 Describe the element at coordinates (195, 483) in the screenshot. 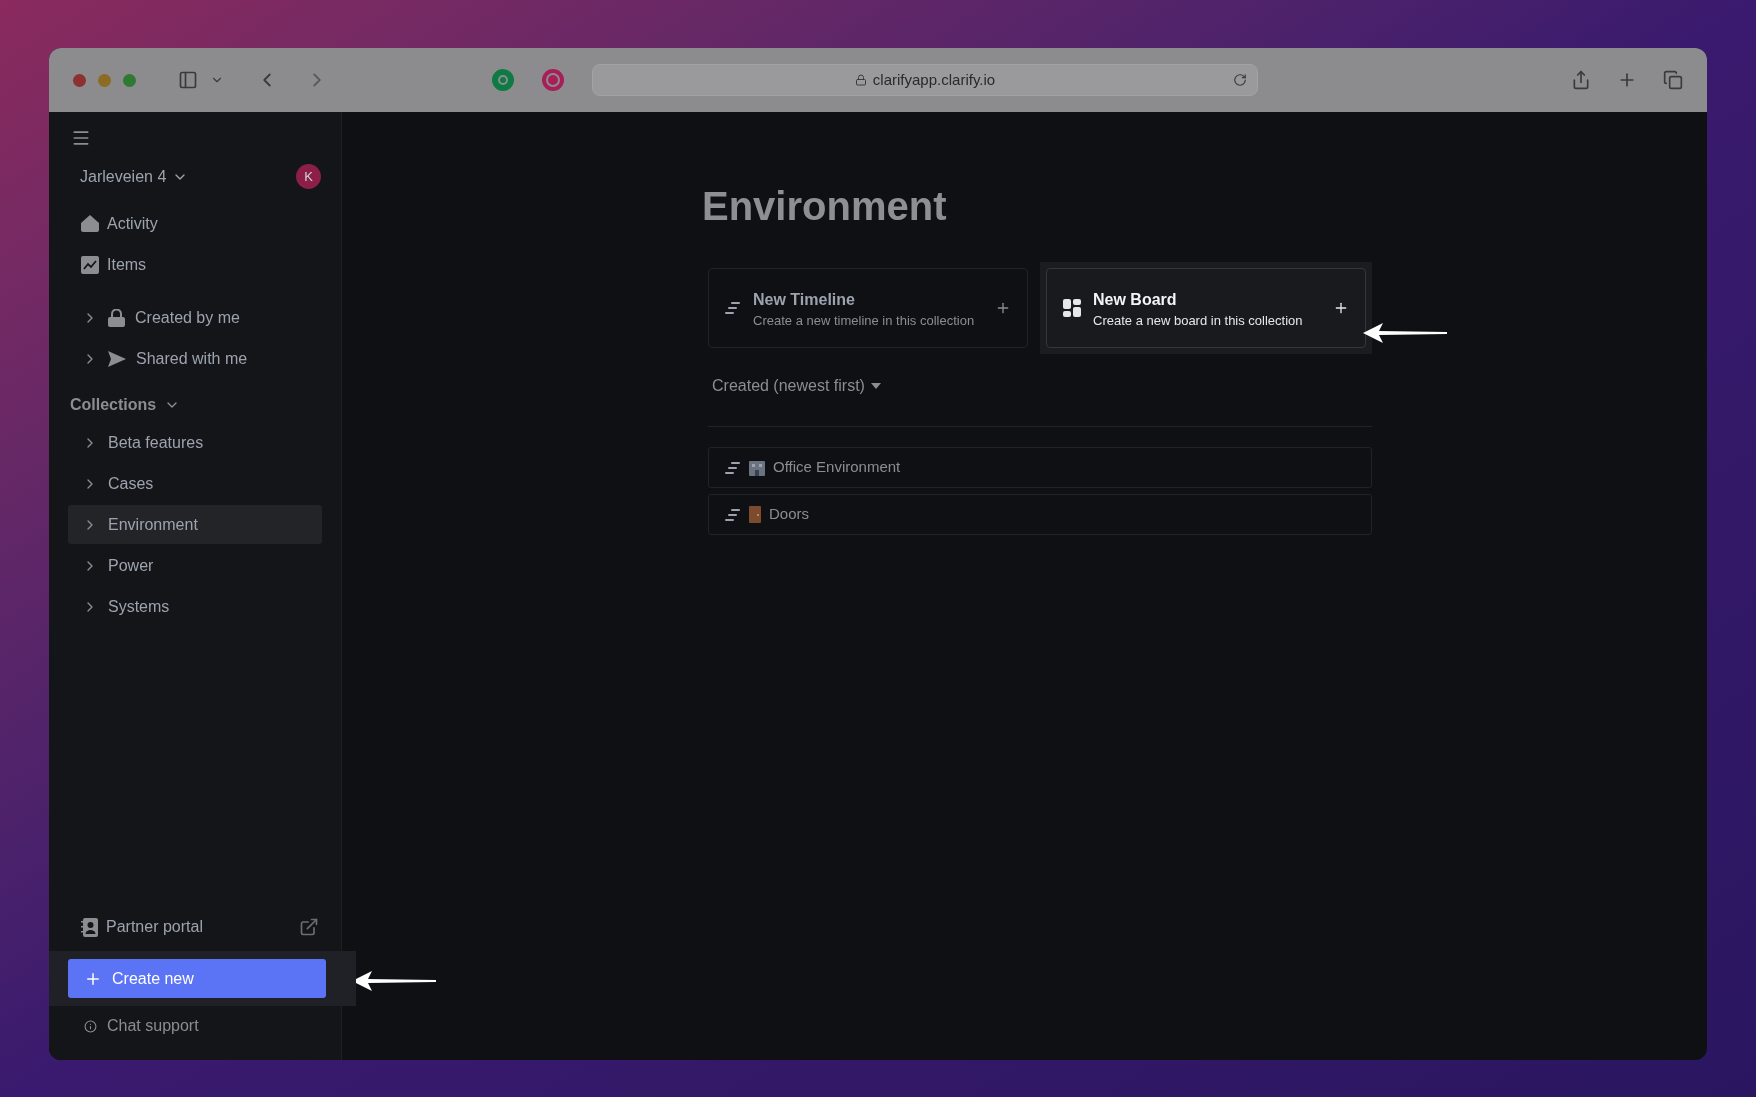

I see `collection-item: Cases` at that location.